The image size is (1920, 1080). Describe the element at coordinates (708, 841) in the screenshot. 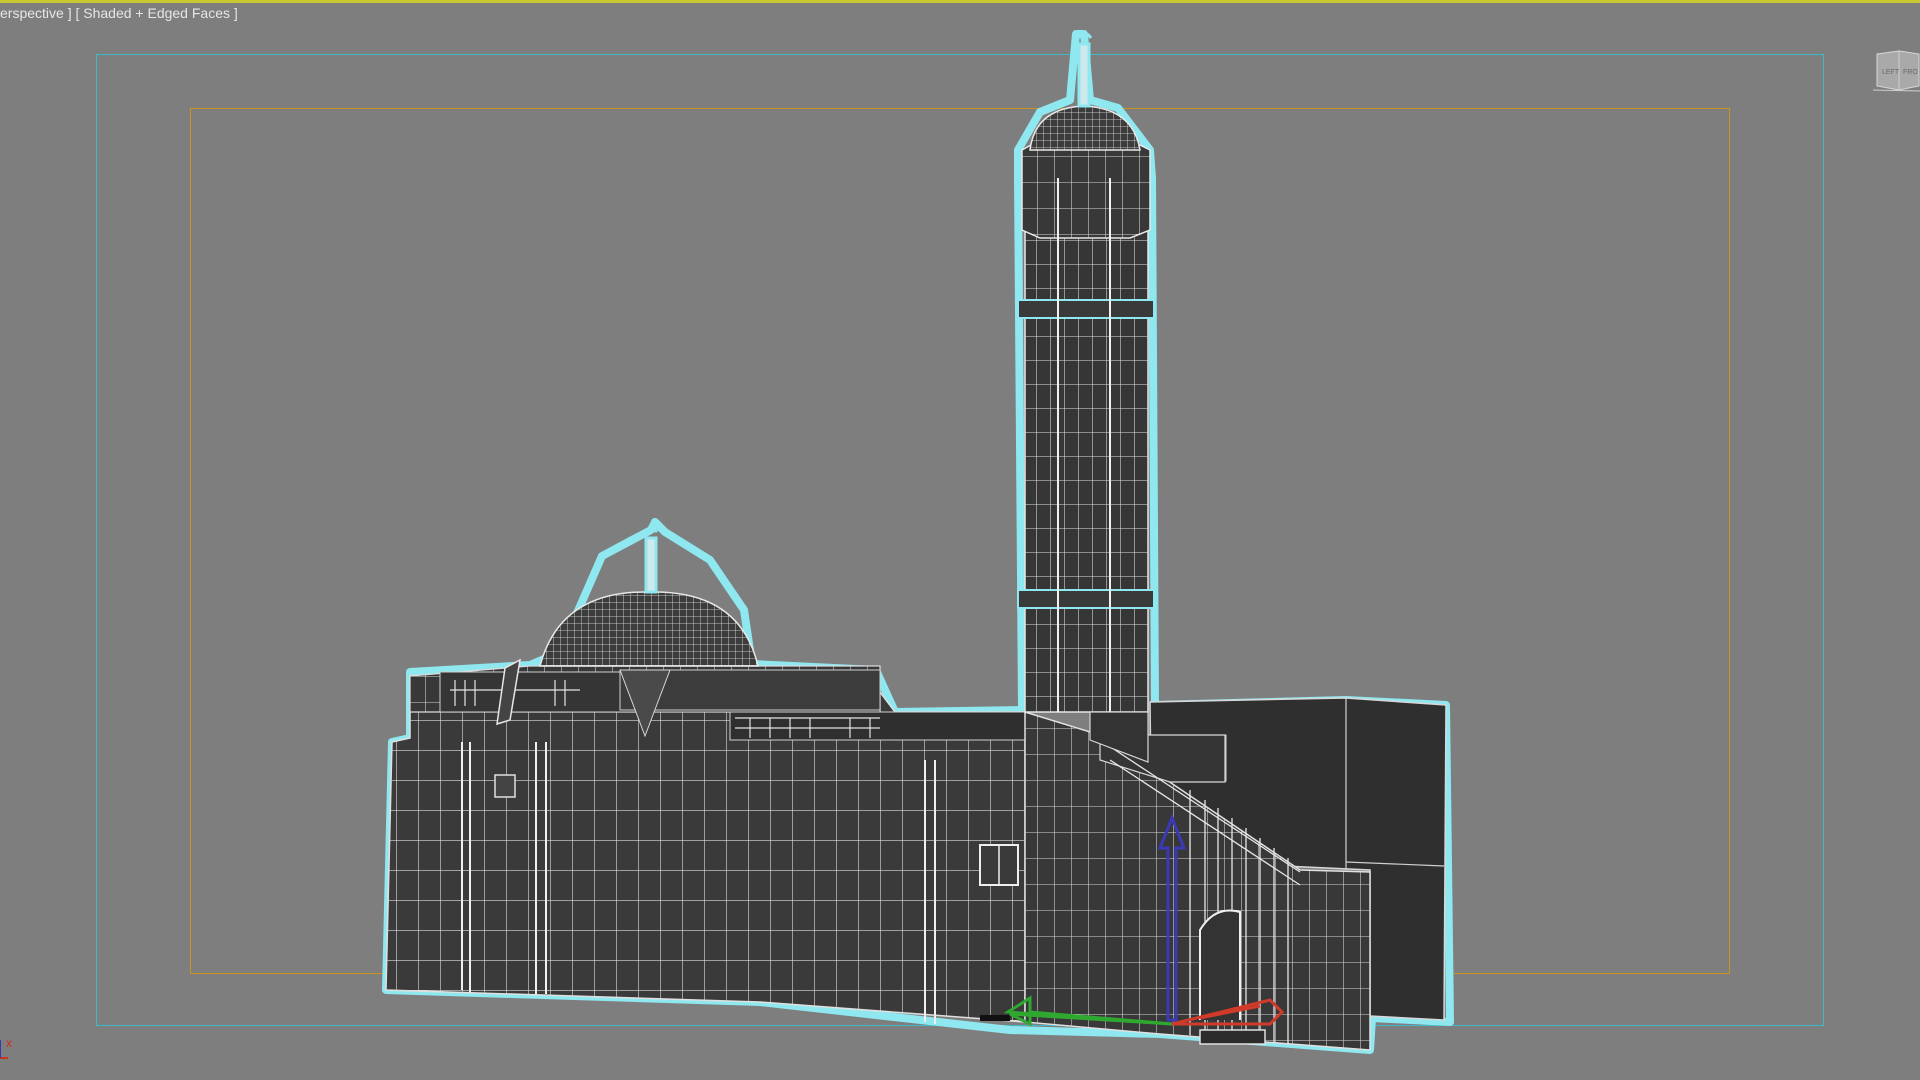

I see `main-hall` at that location.